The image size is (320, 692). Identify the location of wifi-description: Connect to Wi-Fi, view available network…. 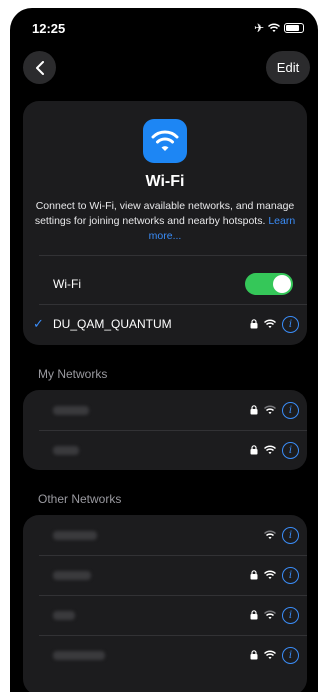
(165, 221).